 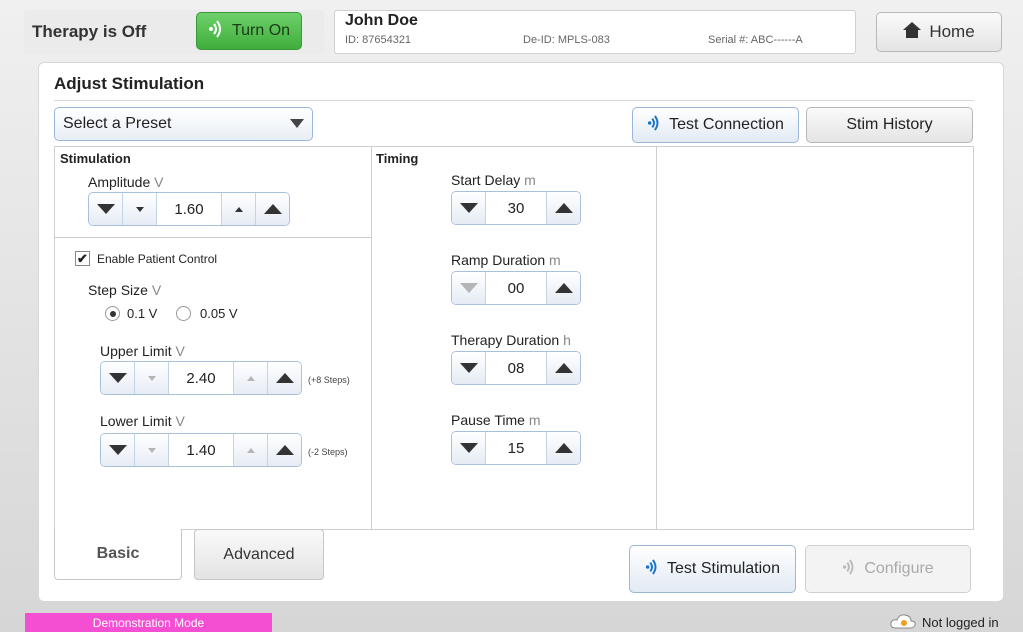 I want to click on home-icon, so click(x=912, y=32).